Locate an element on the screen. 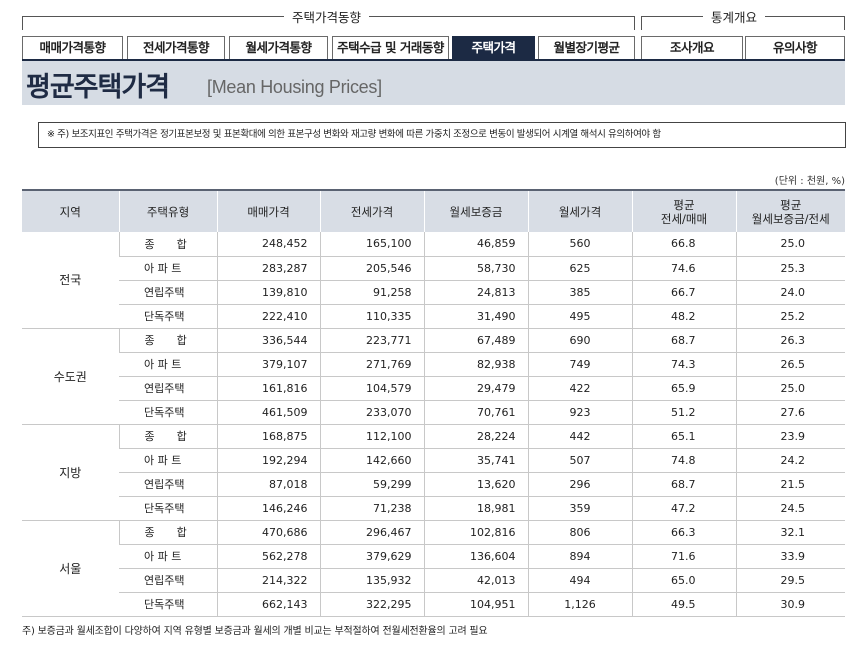 This screenshot has height=657, width=865. region-cell: 지방 is located at coordinates (70, 472).